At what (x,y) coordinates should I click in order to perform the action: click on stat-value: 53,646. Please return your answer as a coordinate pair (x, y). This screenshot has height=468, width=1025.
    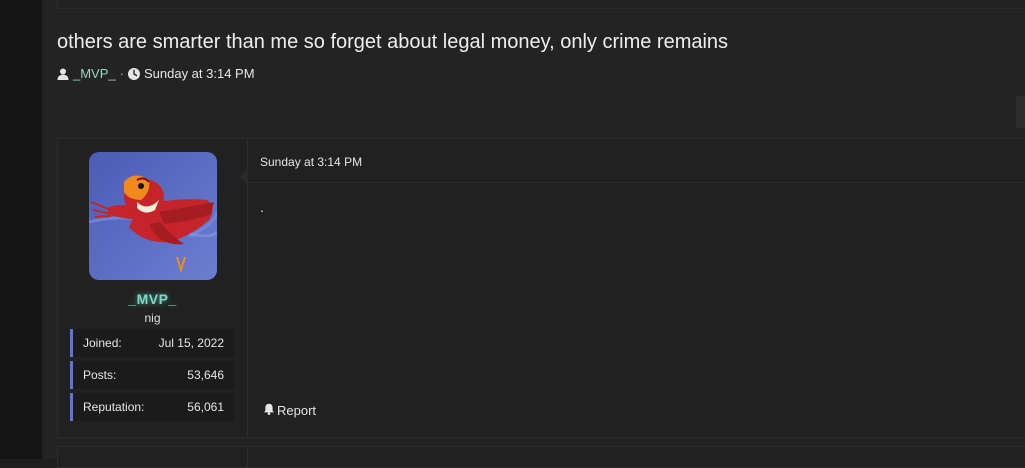
    Looking at the image, I should click on (205, 375).